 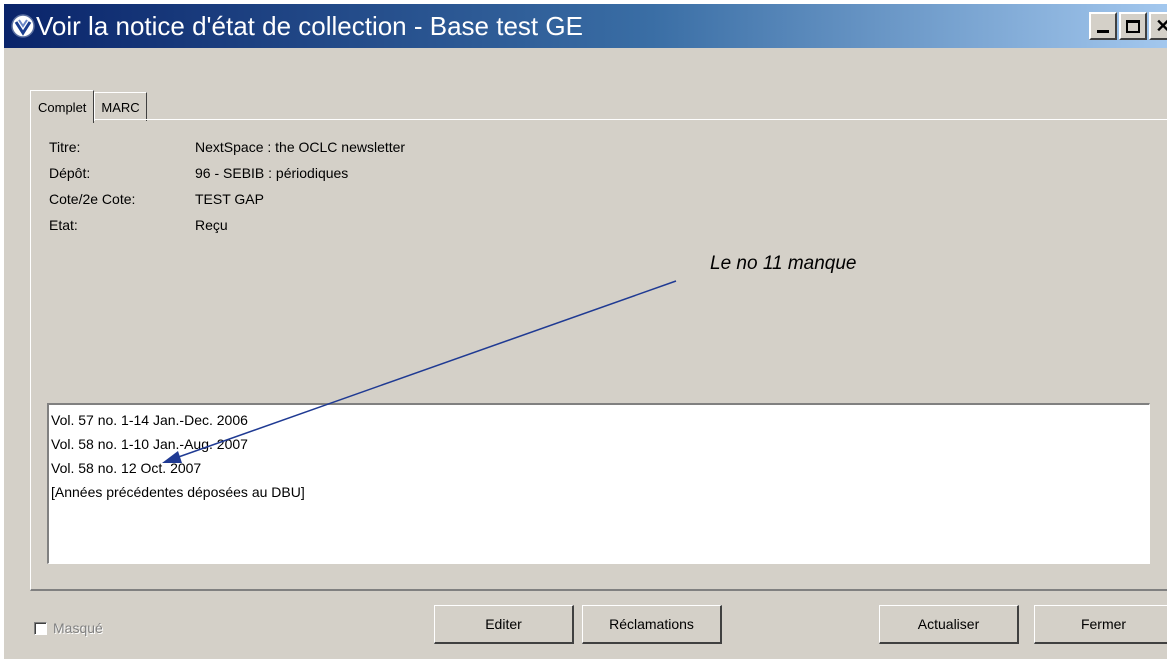 I want to click on window-controls: ✕, so click(x=1128, y=26).